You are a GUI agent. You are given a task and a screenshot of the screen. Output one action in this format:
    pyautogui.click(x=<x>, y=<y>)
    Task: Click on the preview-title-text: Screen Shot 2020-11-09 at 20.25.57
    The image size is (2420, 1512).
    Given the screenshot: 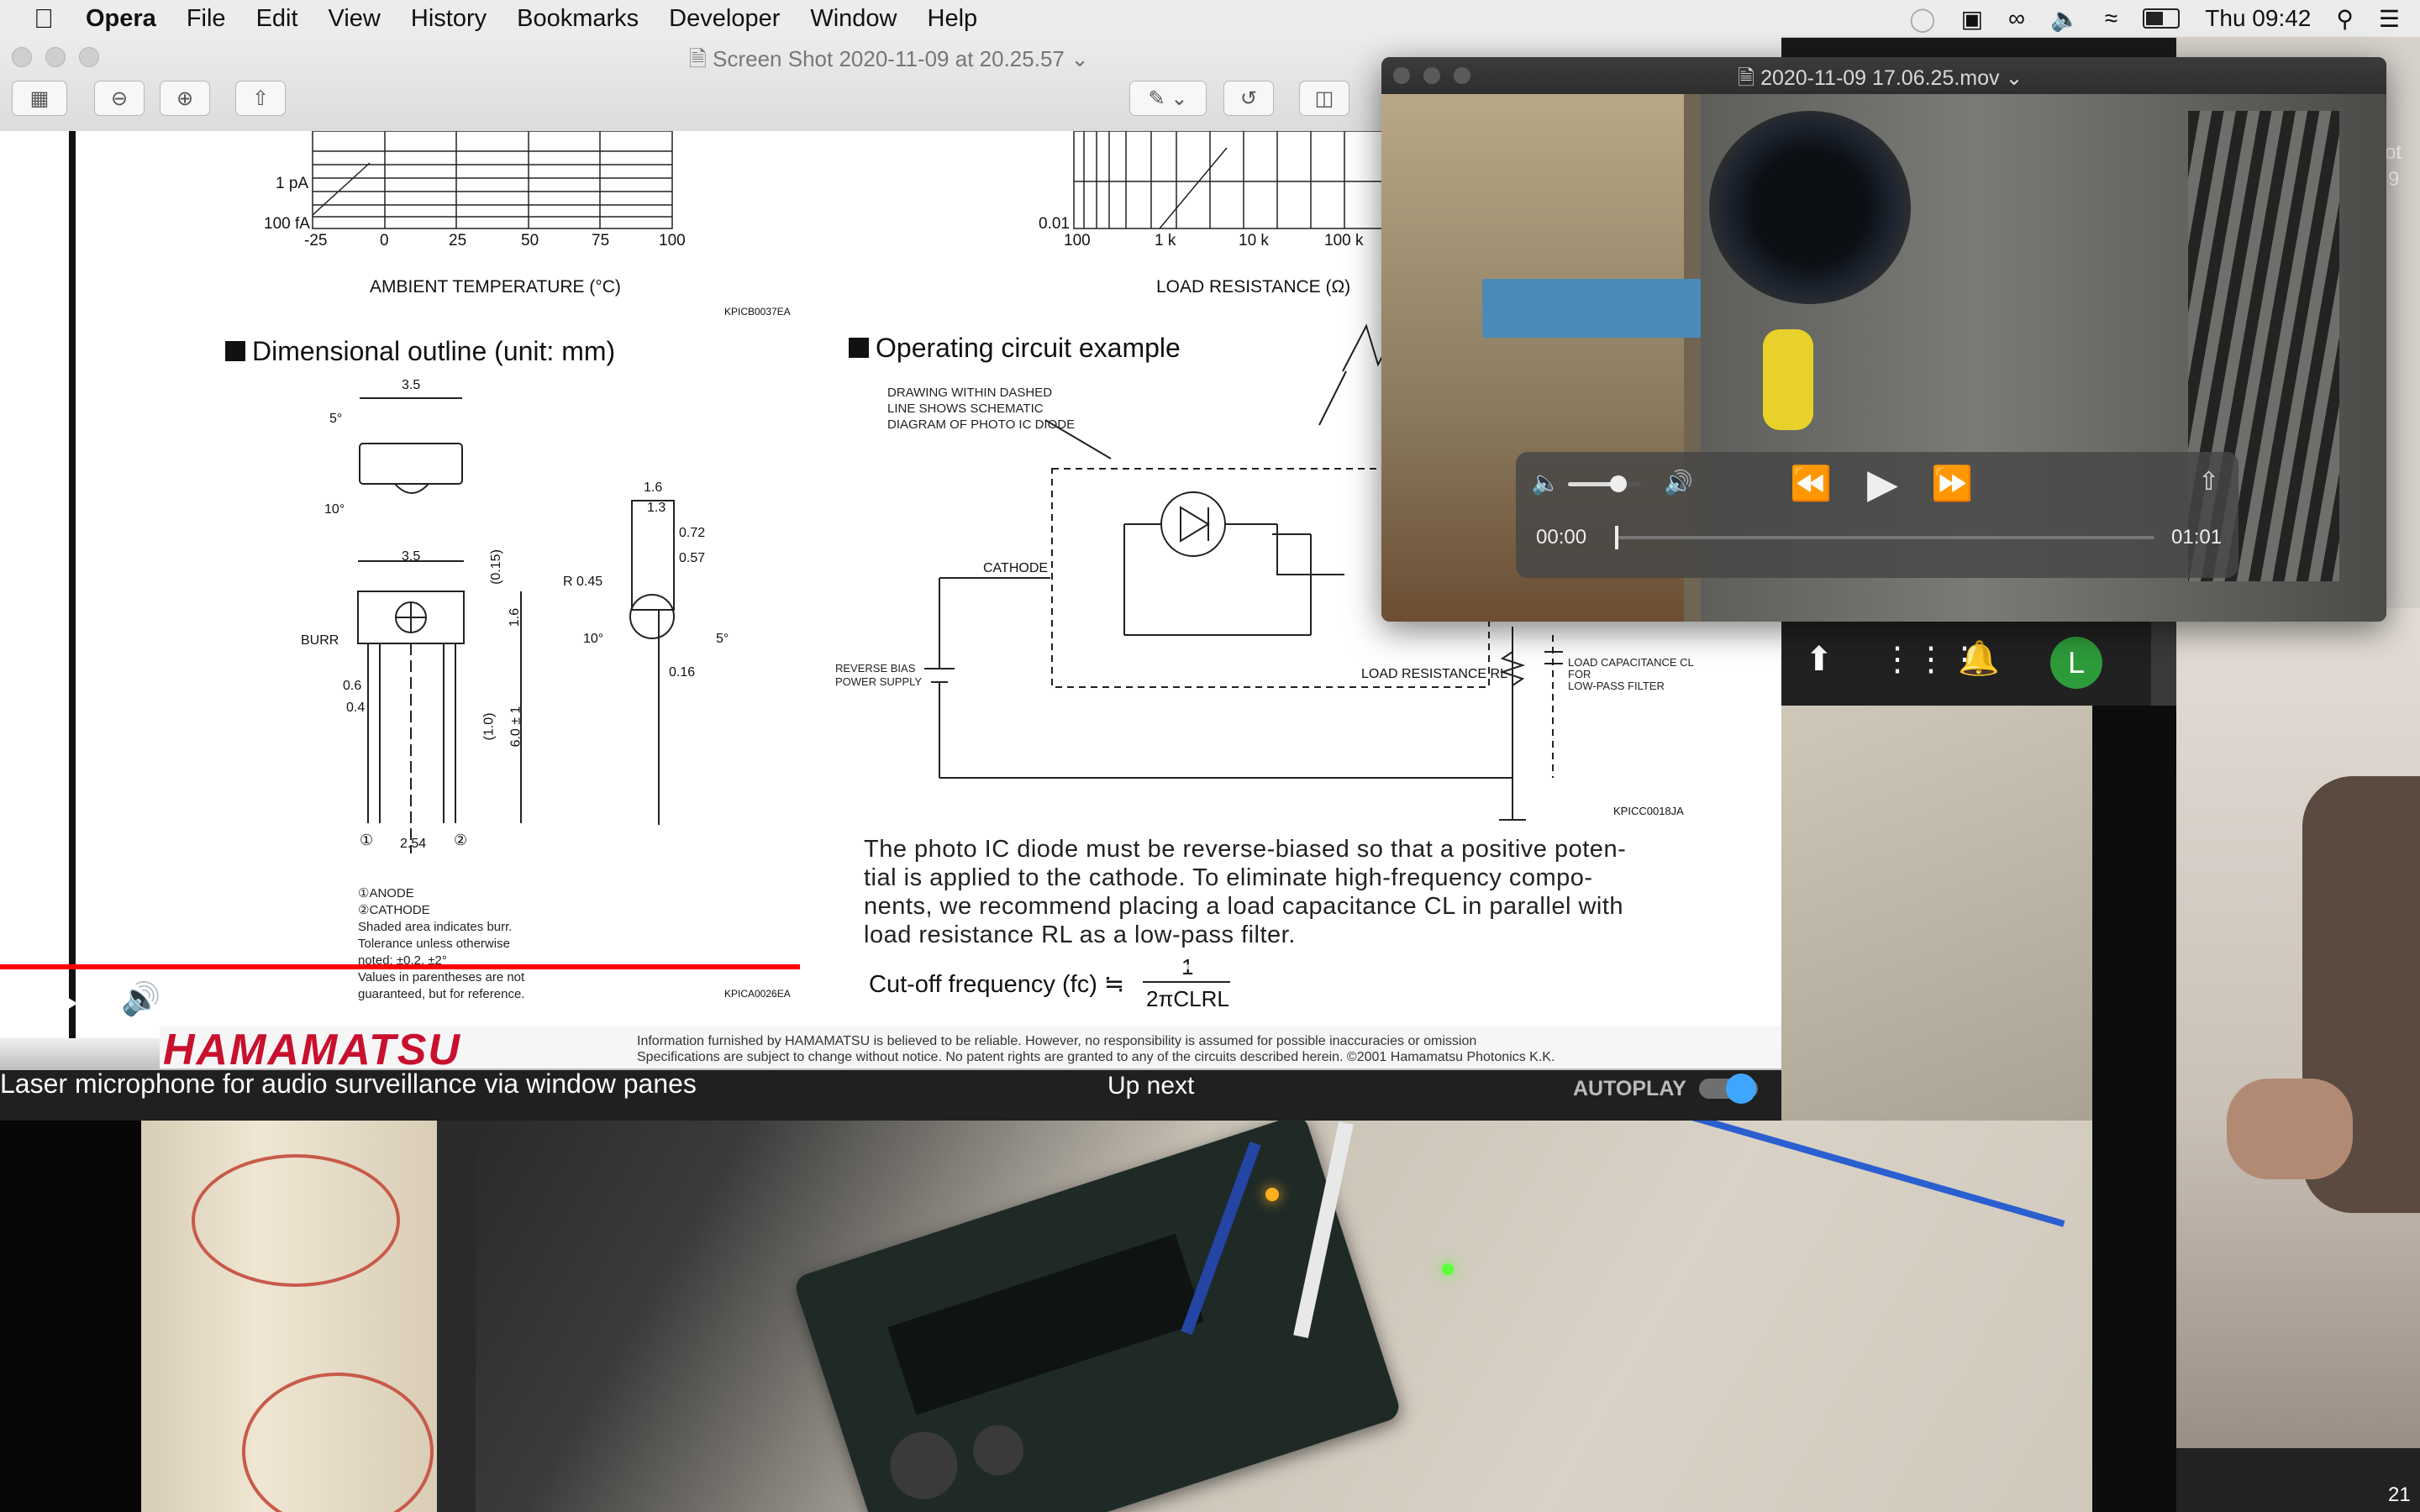 What is the action you would take?
    pyautogui.click(x=889, y=58)
    